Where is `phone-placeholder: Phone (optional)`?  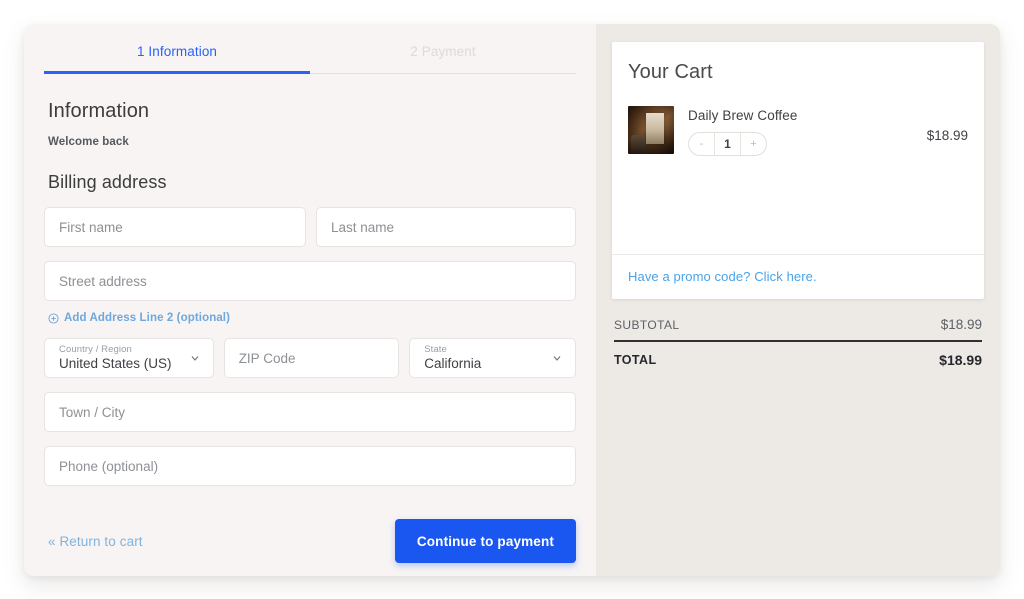 phone-placeholder: Phone (optional) is located at coordinates (109, 466).